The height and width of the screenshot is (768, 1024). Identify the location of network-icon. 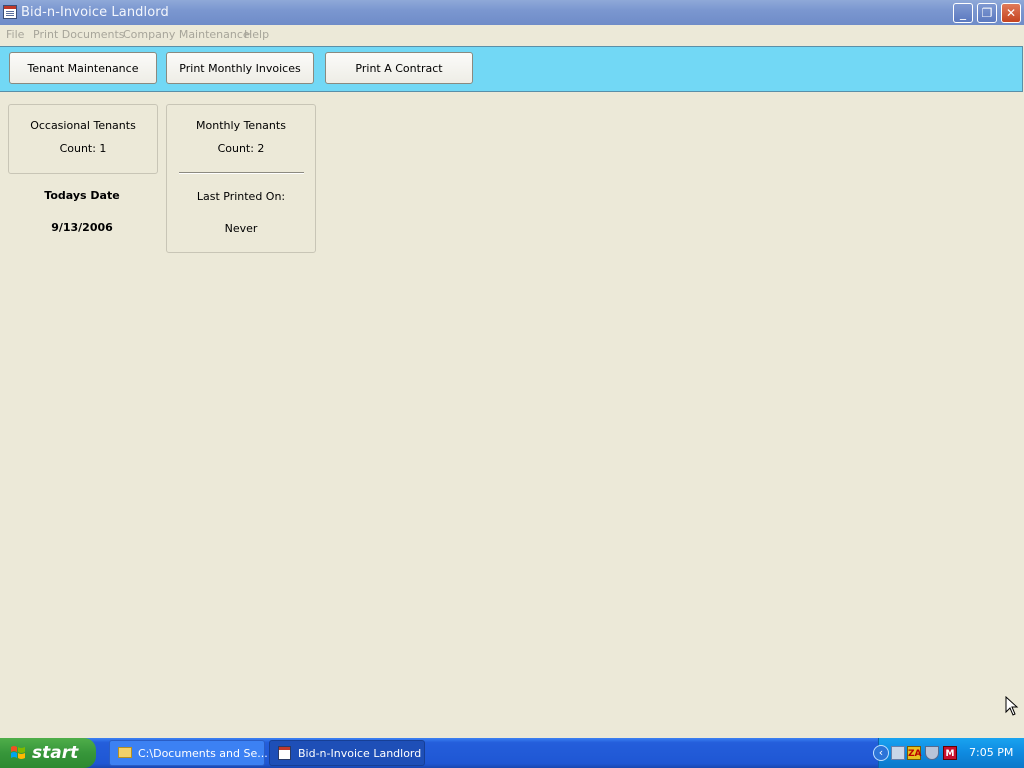
(898, 753).